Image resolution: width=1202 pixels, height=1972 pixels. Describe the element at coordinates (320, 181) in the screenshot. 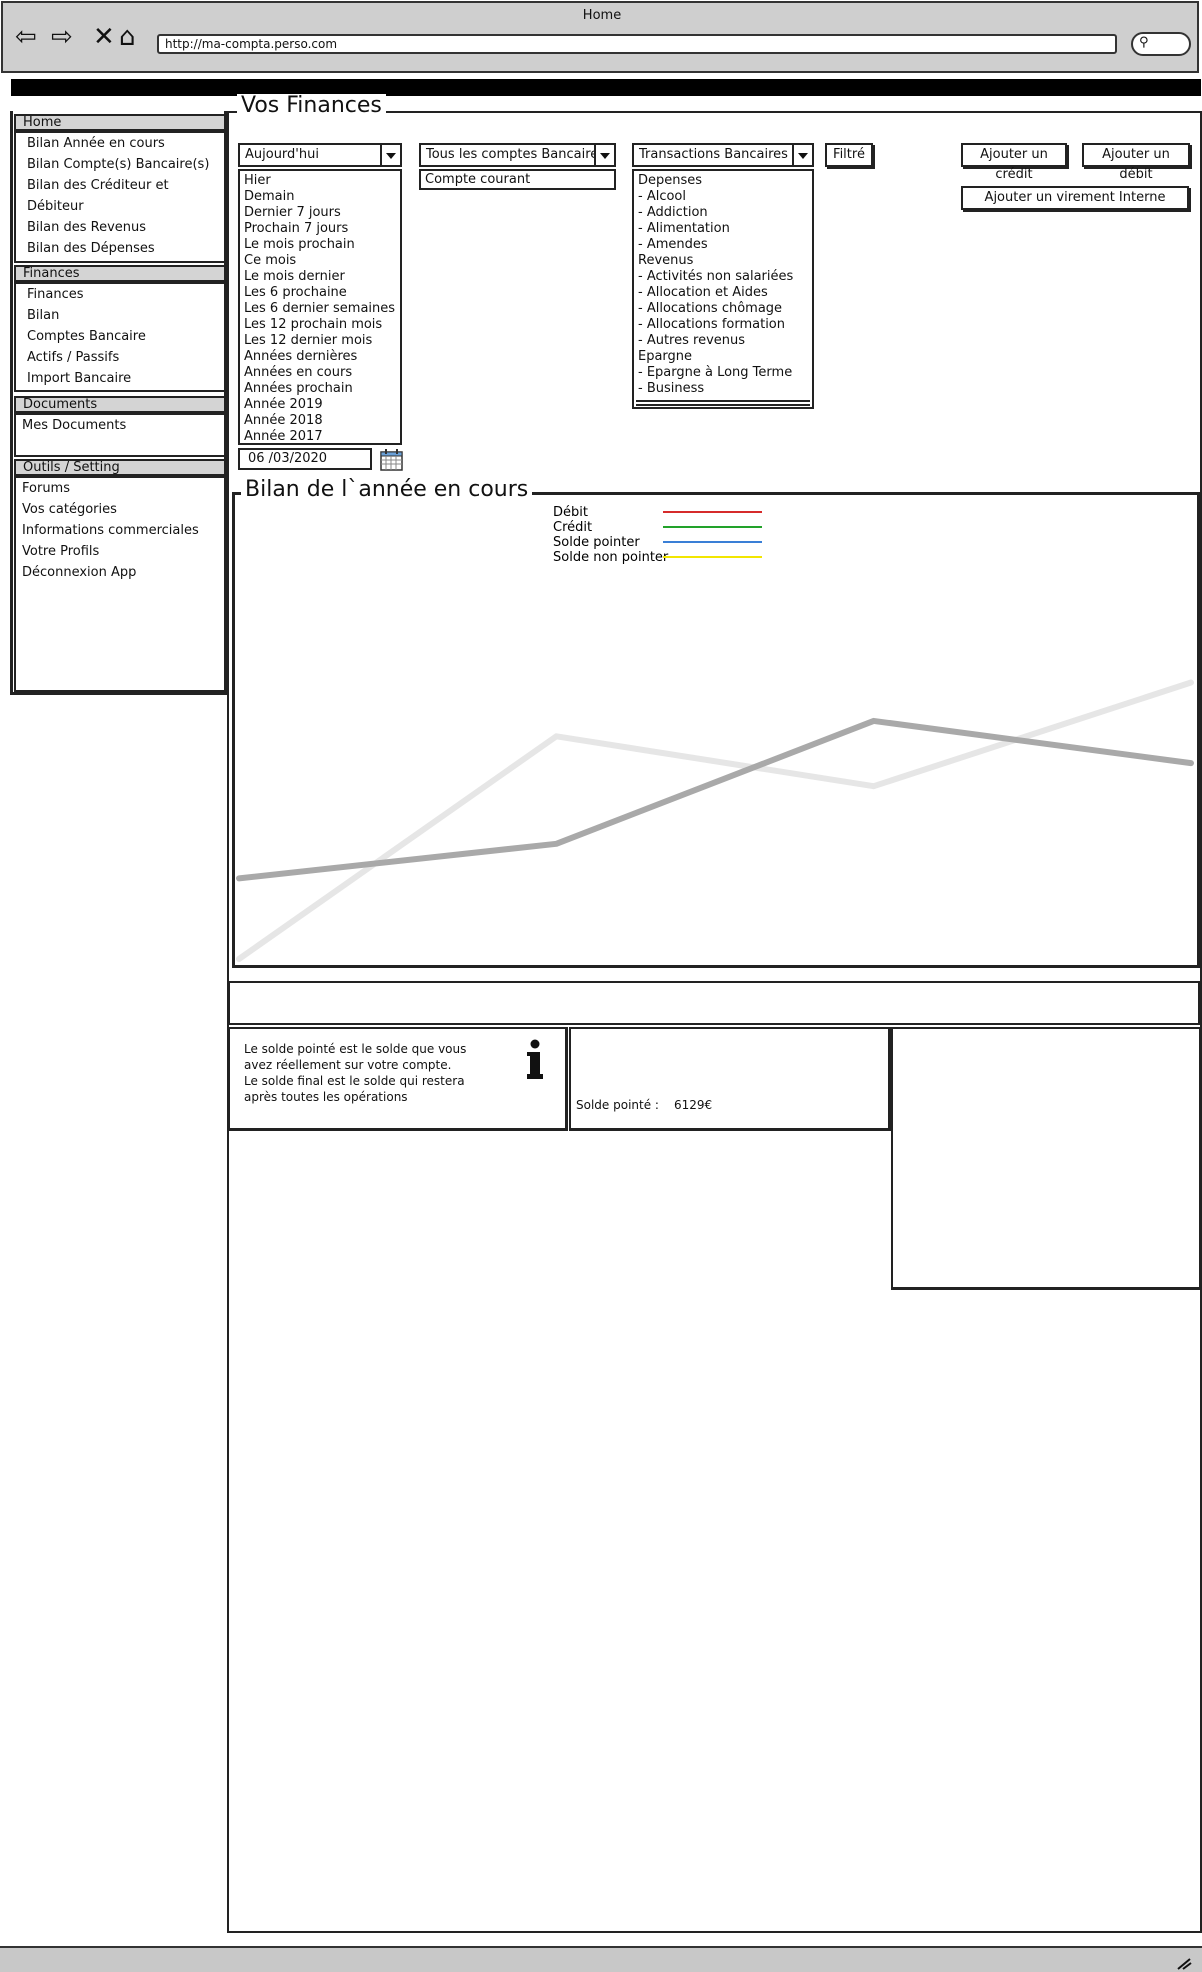

I see `period-option: Hier` at that location.